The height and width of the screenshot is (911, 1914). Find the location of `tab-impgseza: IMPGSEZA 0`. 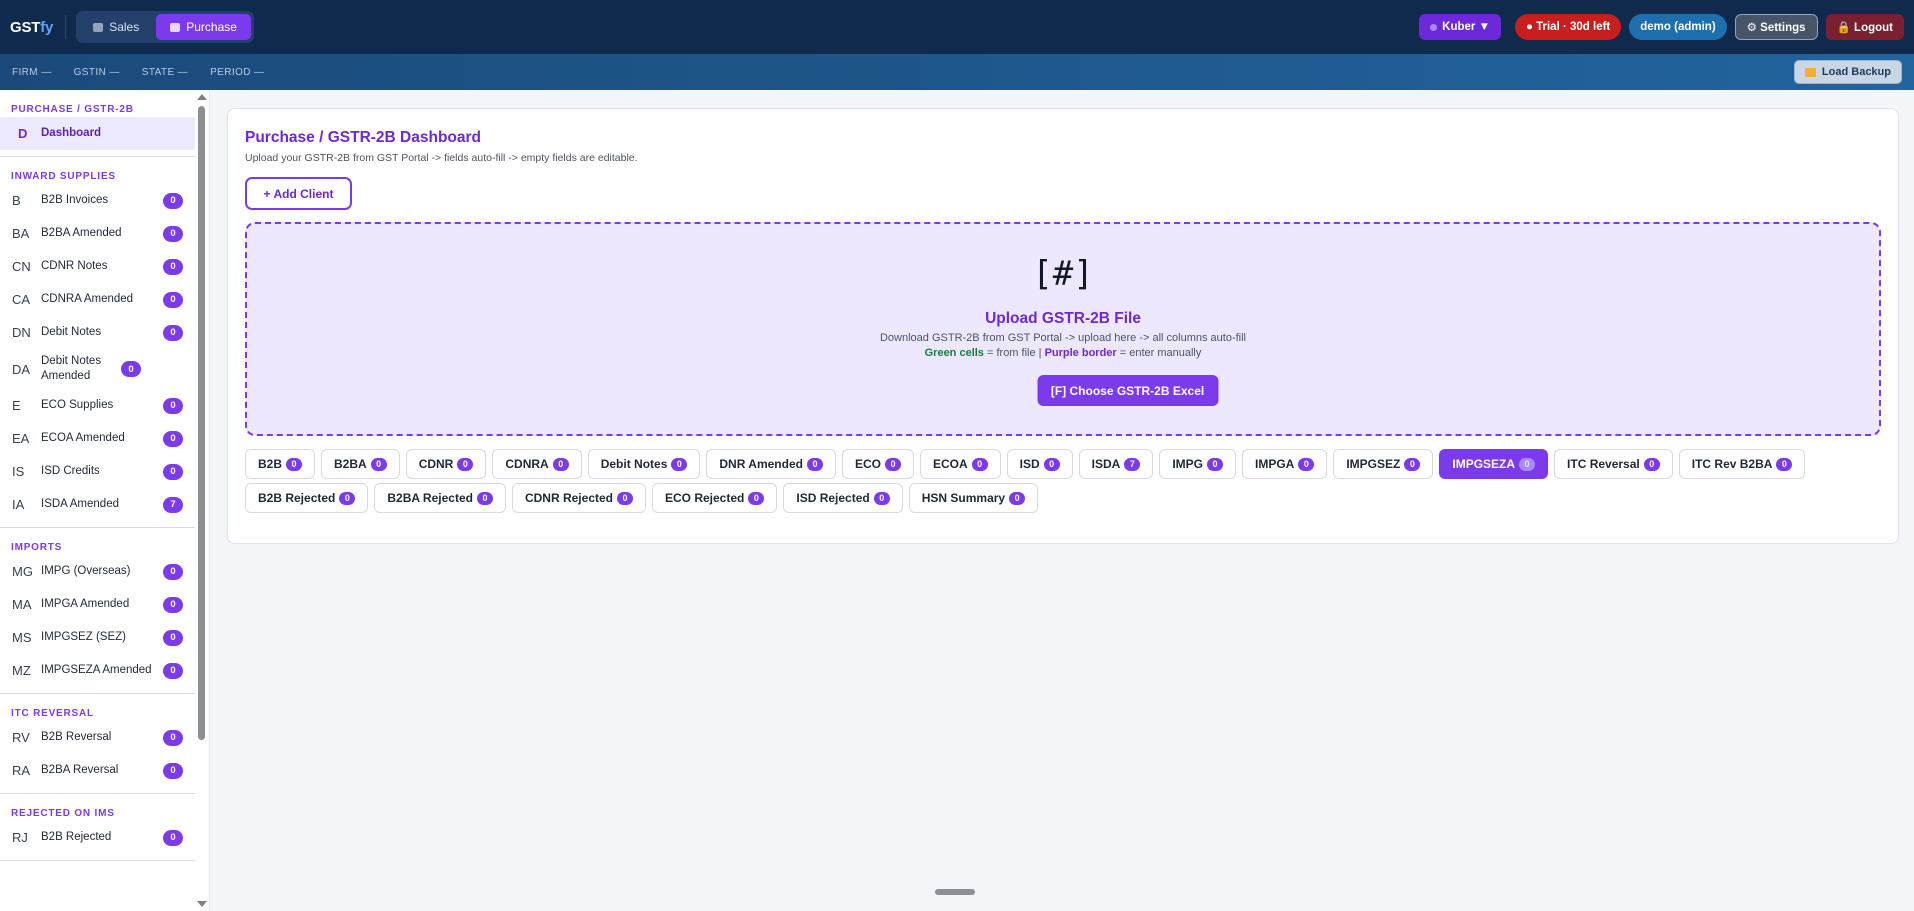

tab-impgseza: IMPGSEZA 0 is located at coordinates (1494, 464).